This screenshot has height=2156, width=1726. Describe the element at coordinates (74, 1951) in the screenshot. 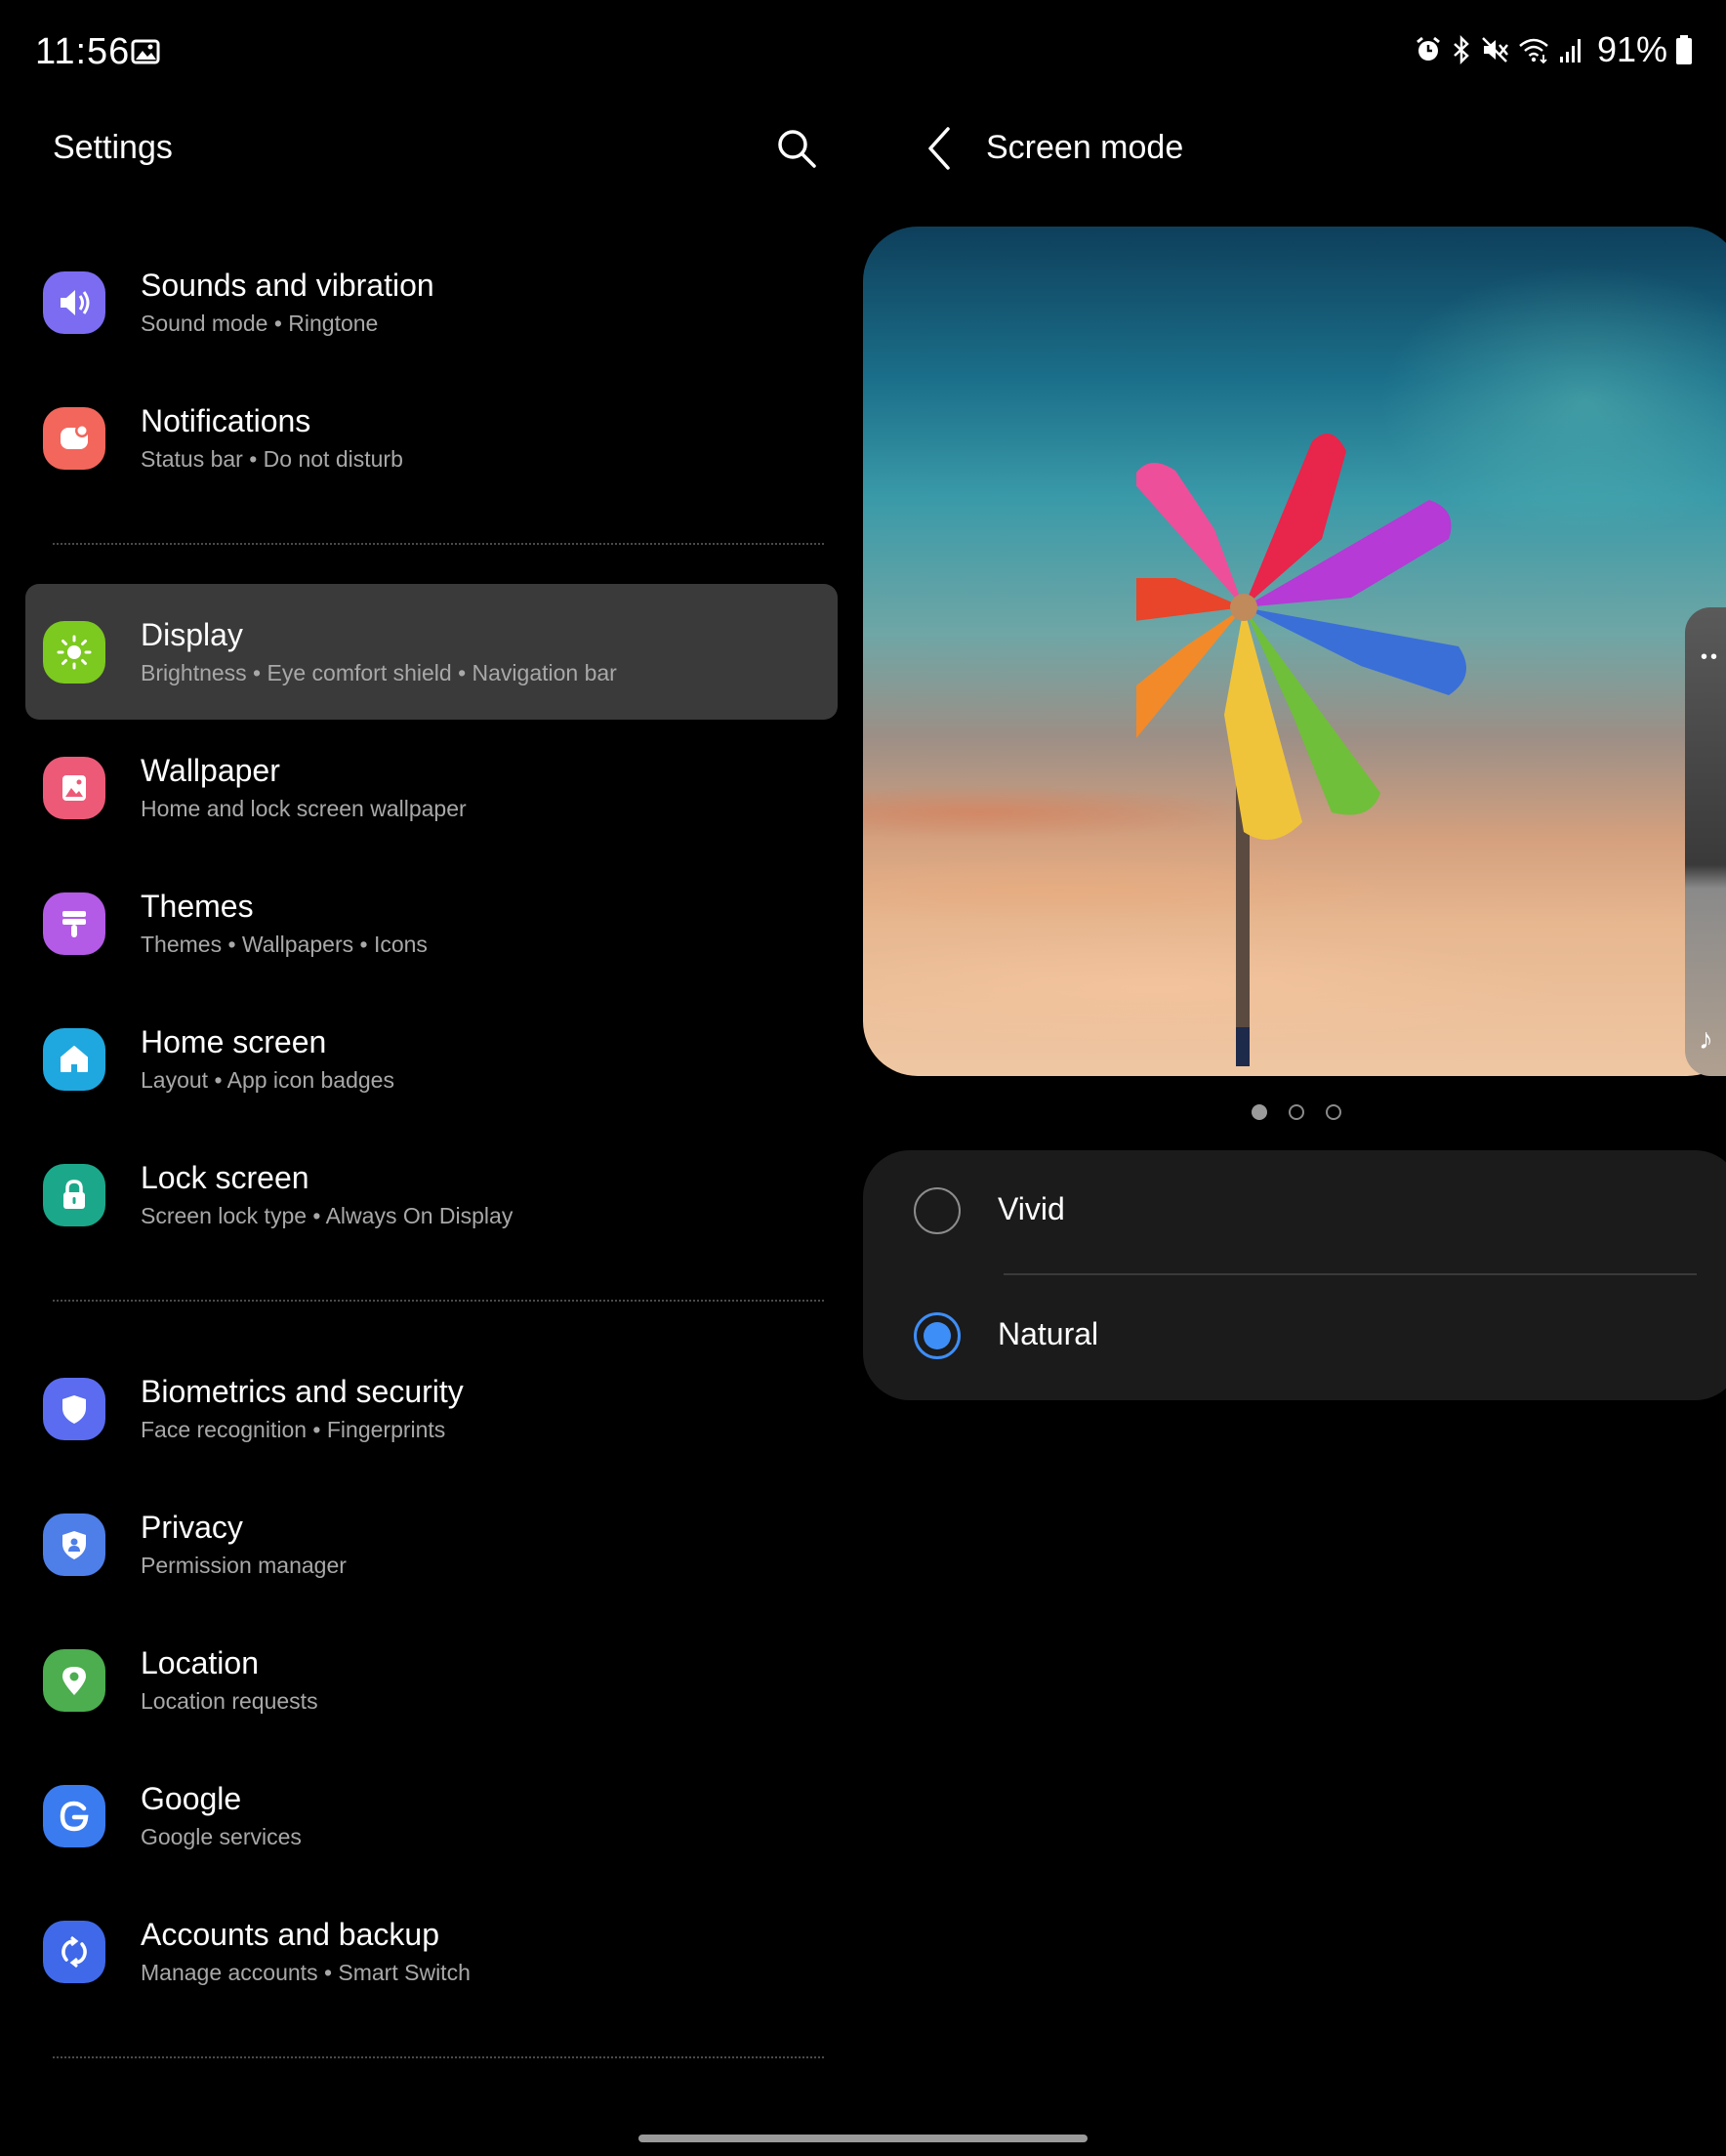

I see `sync-icon` at that location.